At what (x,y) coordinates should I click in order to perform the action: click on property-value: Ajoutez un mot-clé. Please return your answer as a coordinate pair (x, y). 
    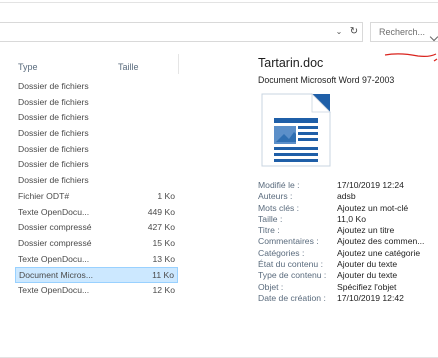
    Looking at the image, I should click on (372, 208).